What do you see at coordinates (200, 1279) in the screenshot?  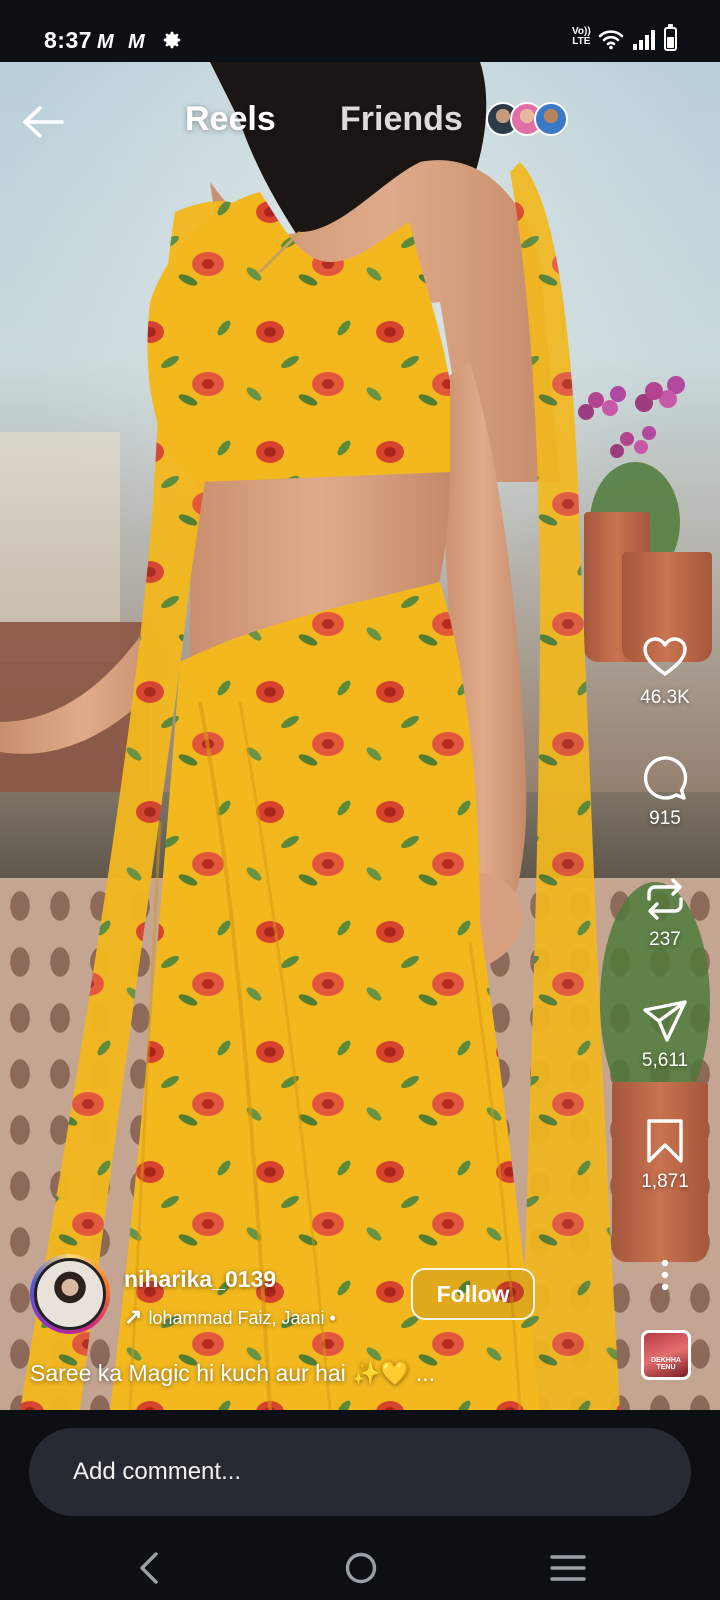 I see `author-username: niharika_0139` at bounding box center [200, 1279].